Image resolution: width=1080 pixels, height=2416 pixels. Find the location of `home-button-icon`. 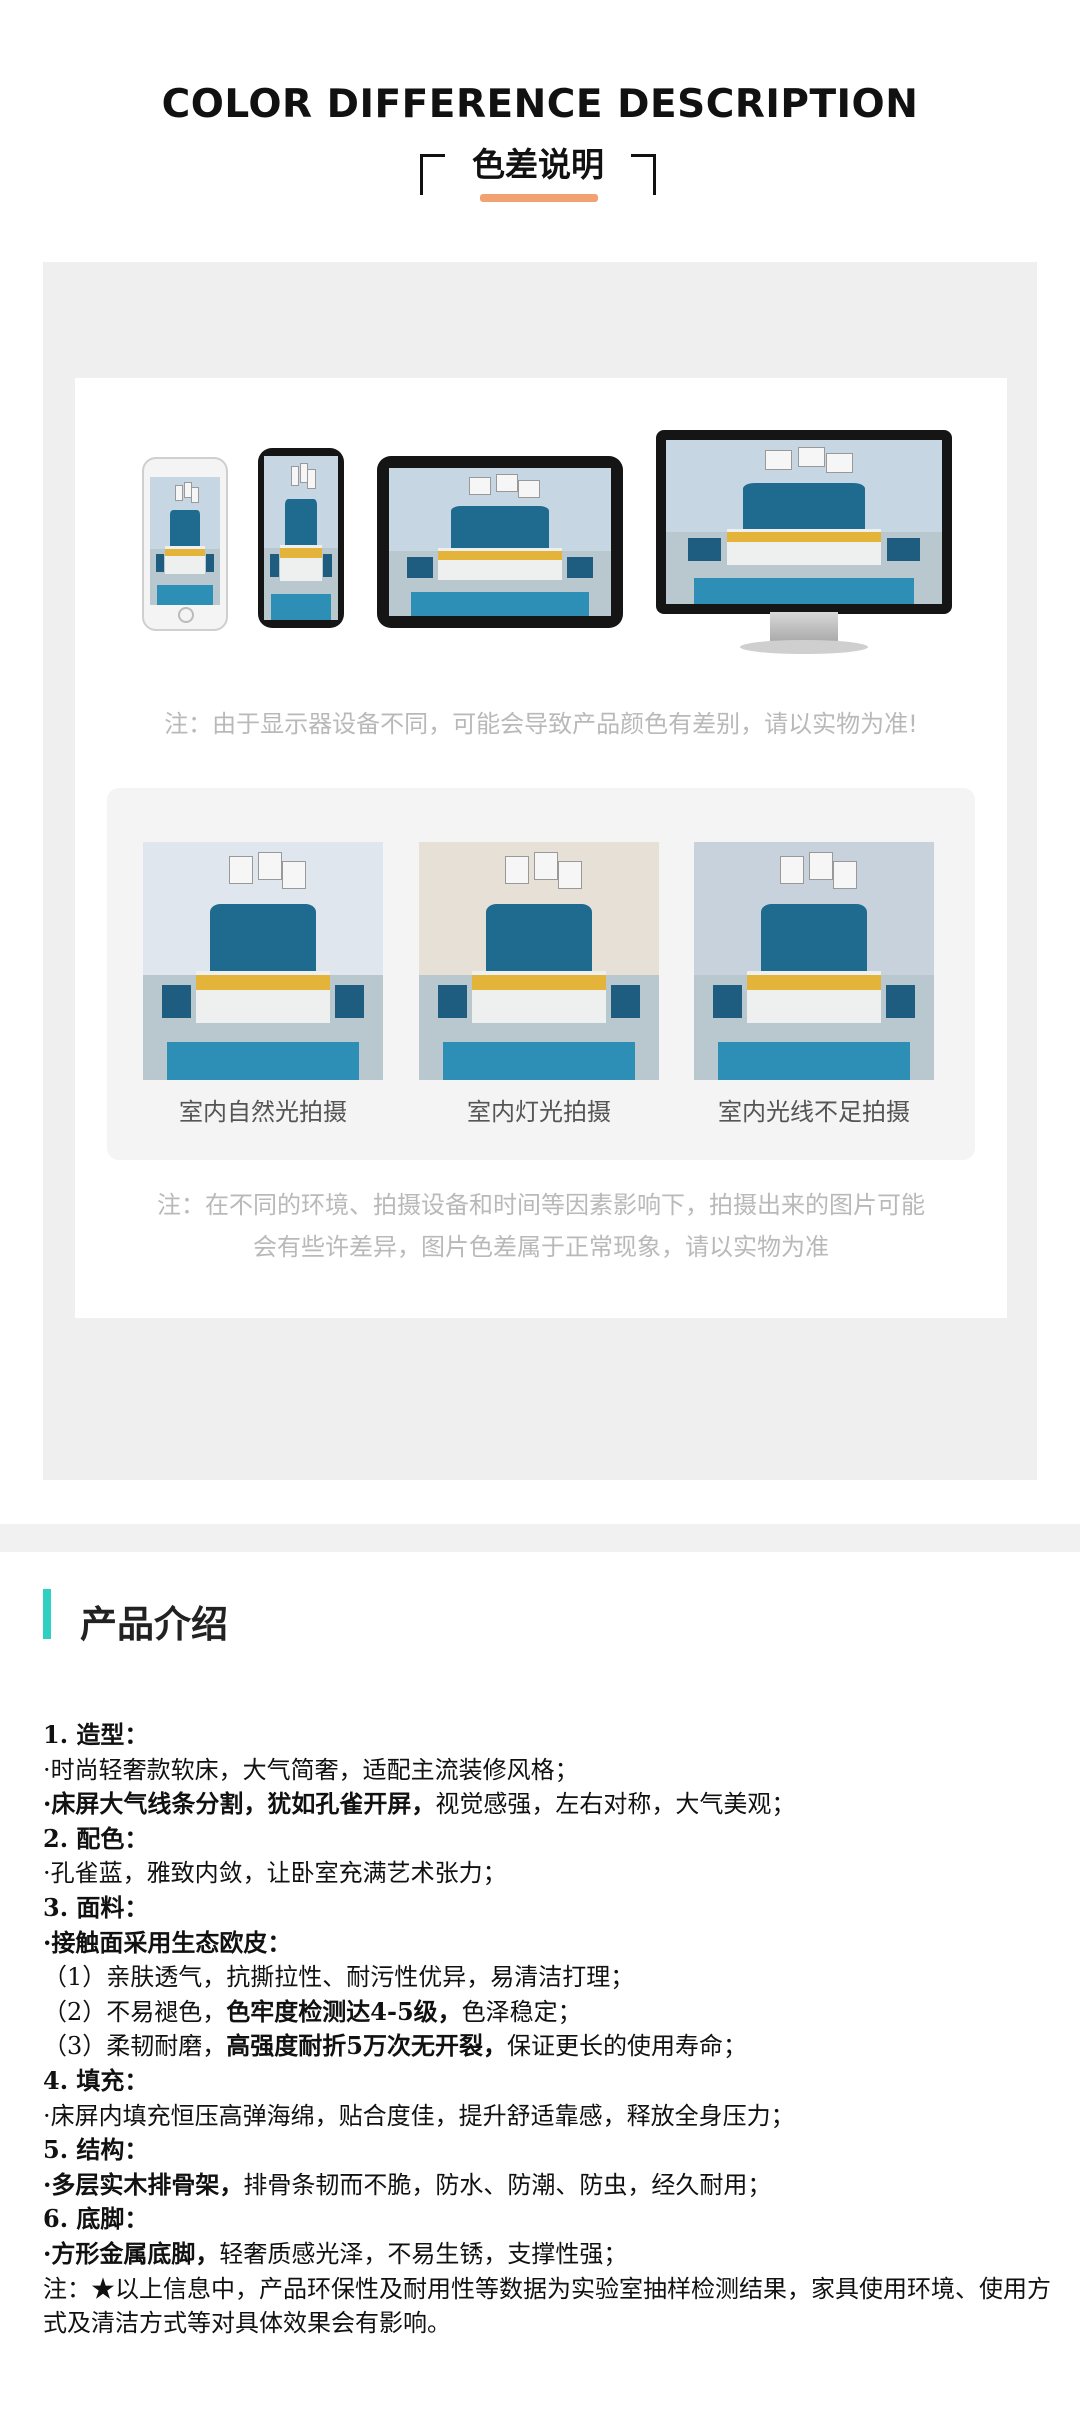

home-button-icon is located at coordinates (186, 615).